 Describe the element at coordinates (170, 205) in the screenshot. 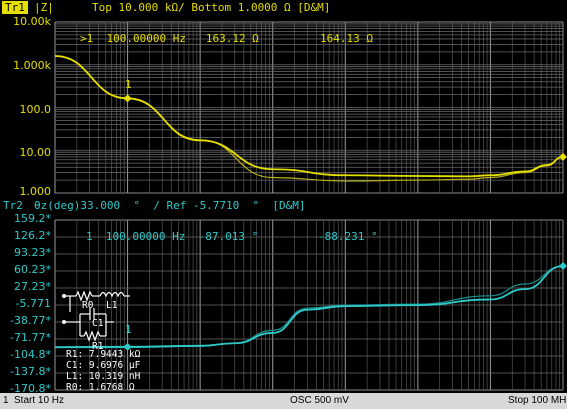

I see `trace2-header-text: θz(deg)33.000 ° / Ref -5.7710 ° [D&M]` at that location.